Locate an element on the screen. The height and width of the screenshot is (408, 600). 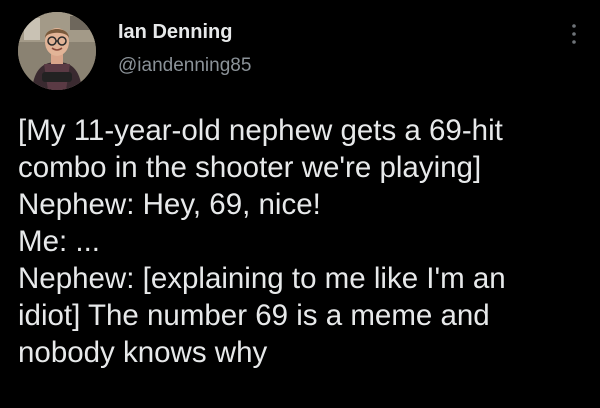
tweet-author: Ian Denning @iandenning85 is located at coordinates (184, 49).